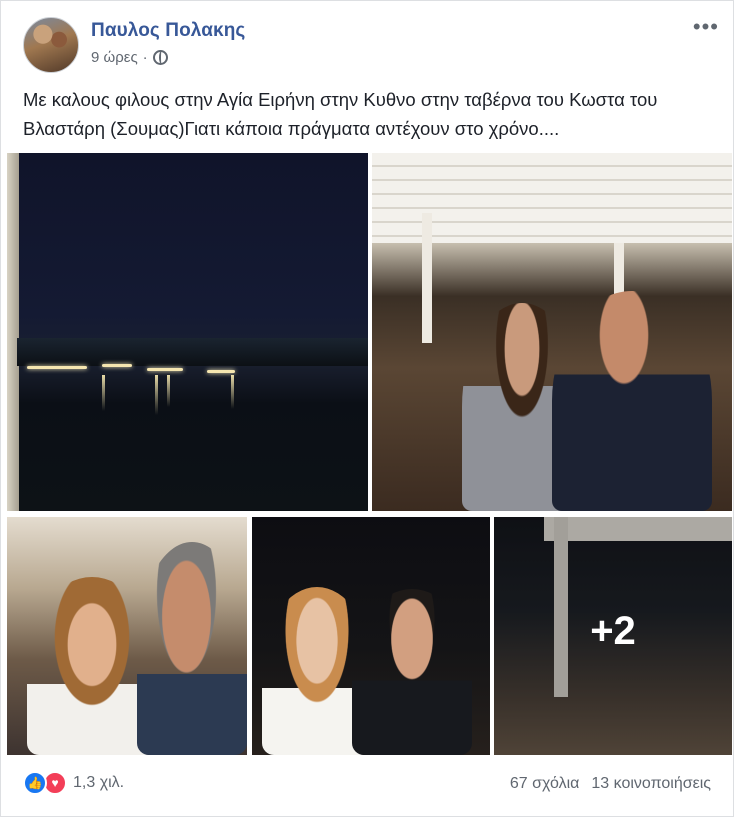 The image size is (734, 817). Describe the element at coordinates (168, 31) in the screenshot. I see `author-name: Παυλος Πολακης` at that location.